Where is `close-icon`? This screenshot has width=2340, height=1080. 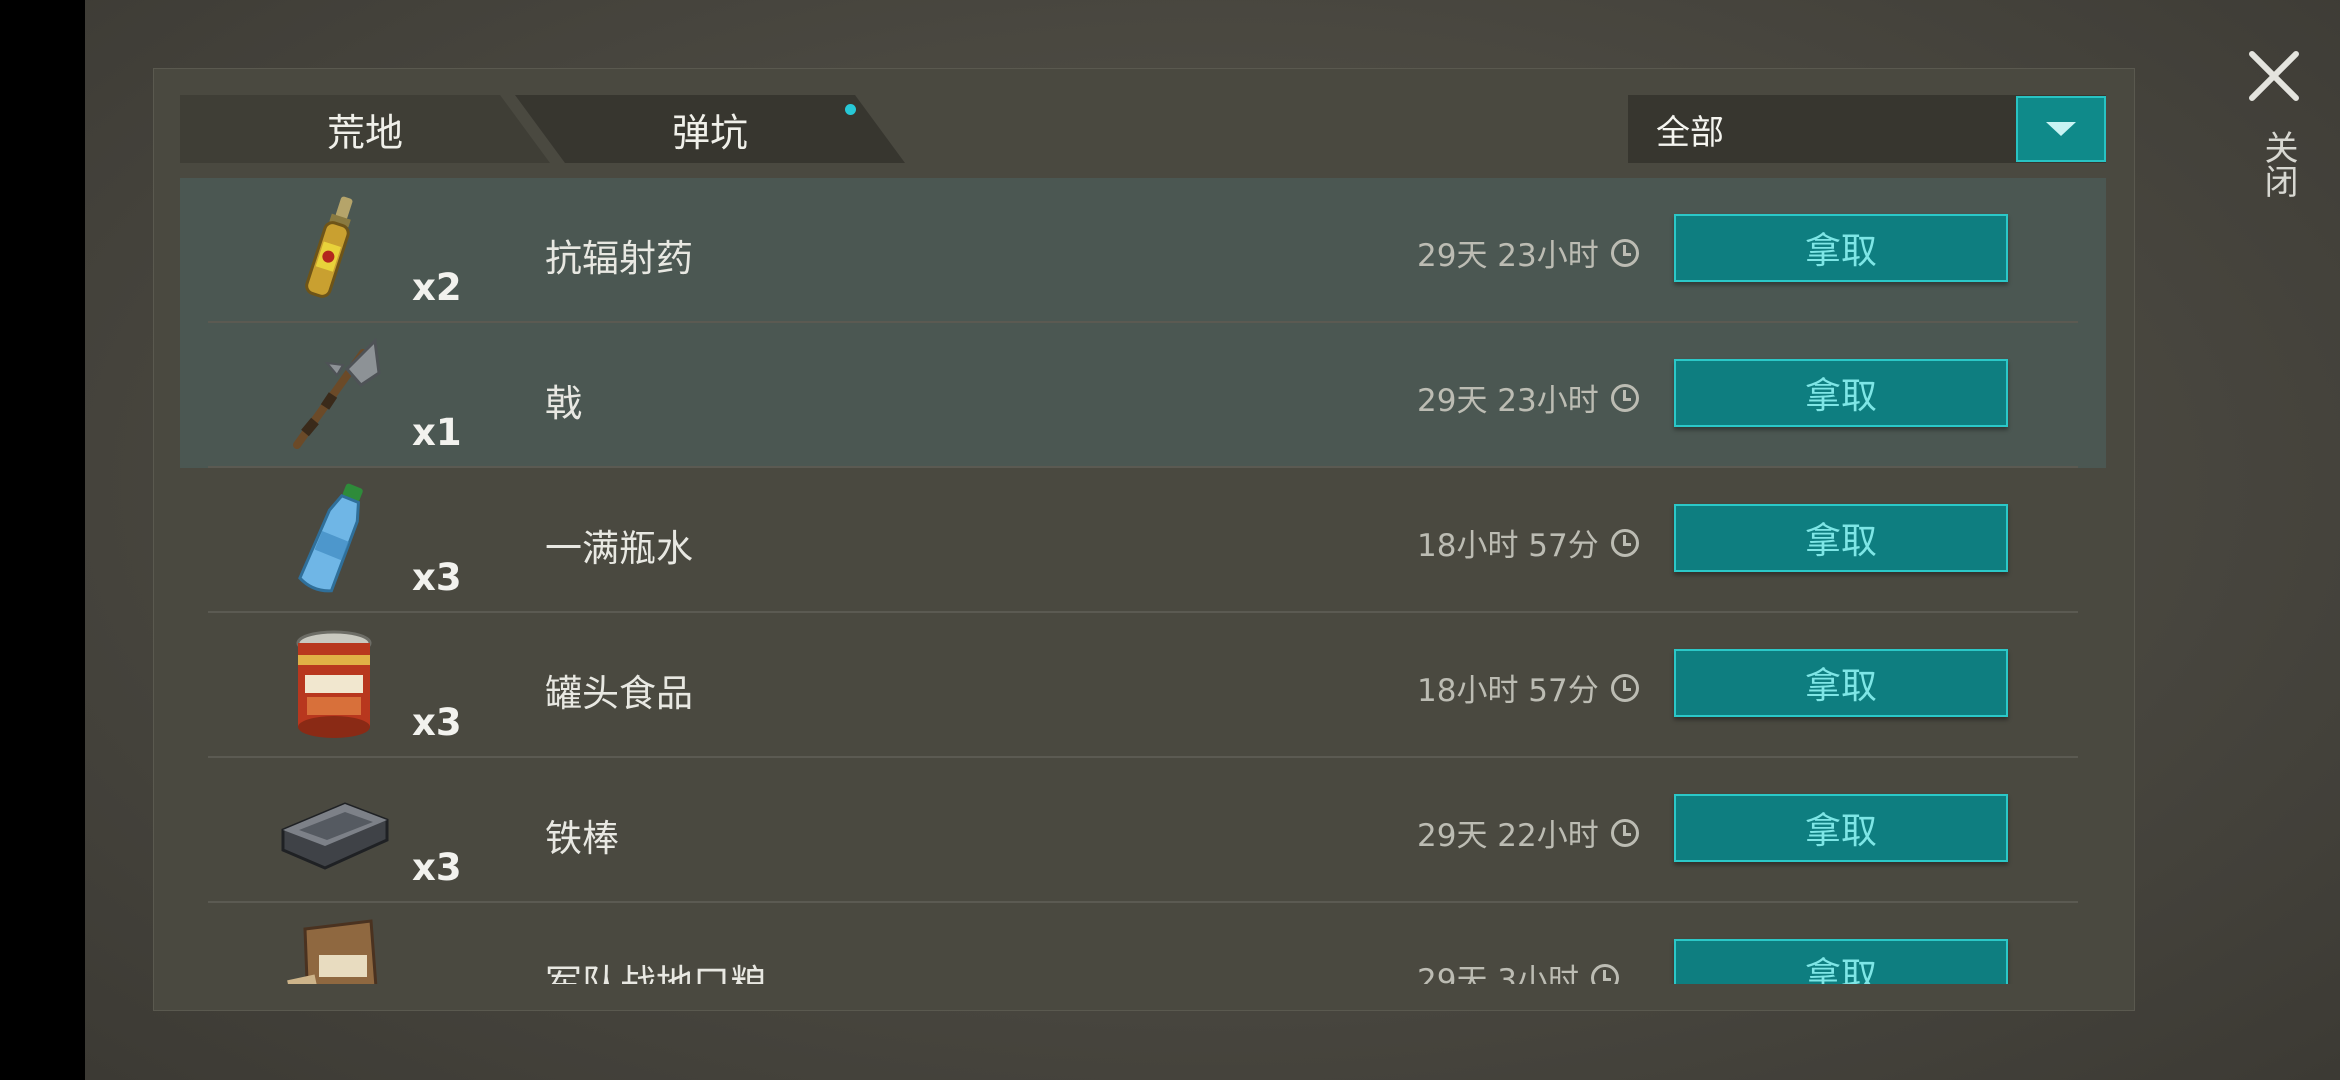 close-icon is located at coordinates (2274, 76).